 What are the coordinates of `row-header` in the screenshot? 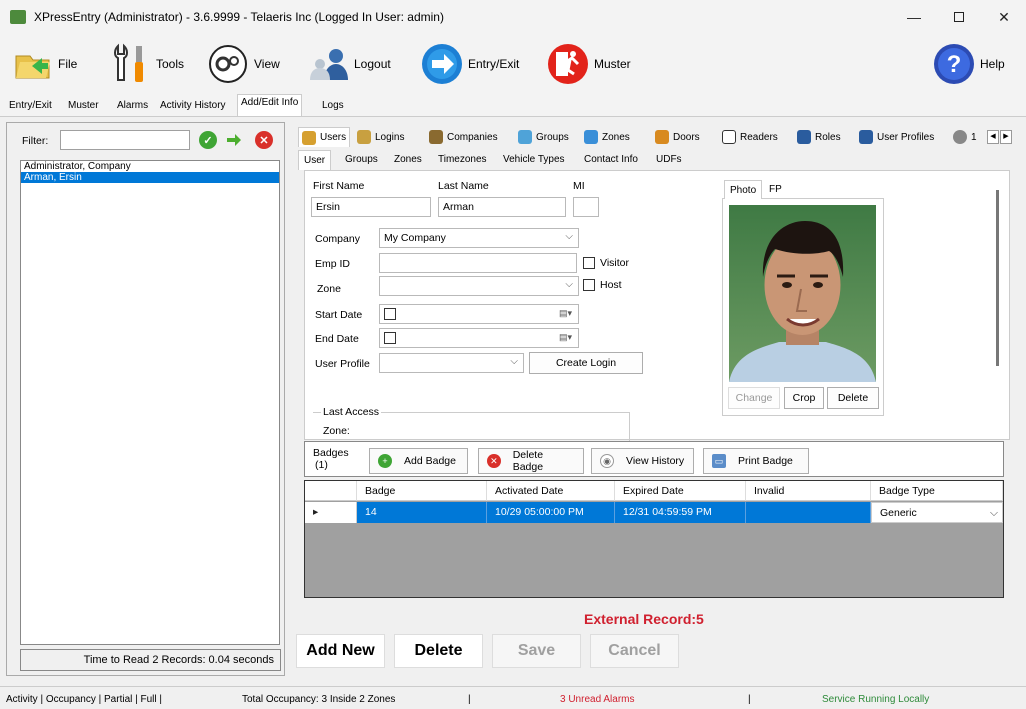 It's located at (331, 491).